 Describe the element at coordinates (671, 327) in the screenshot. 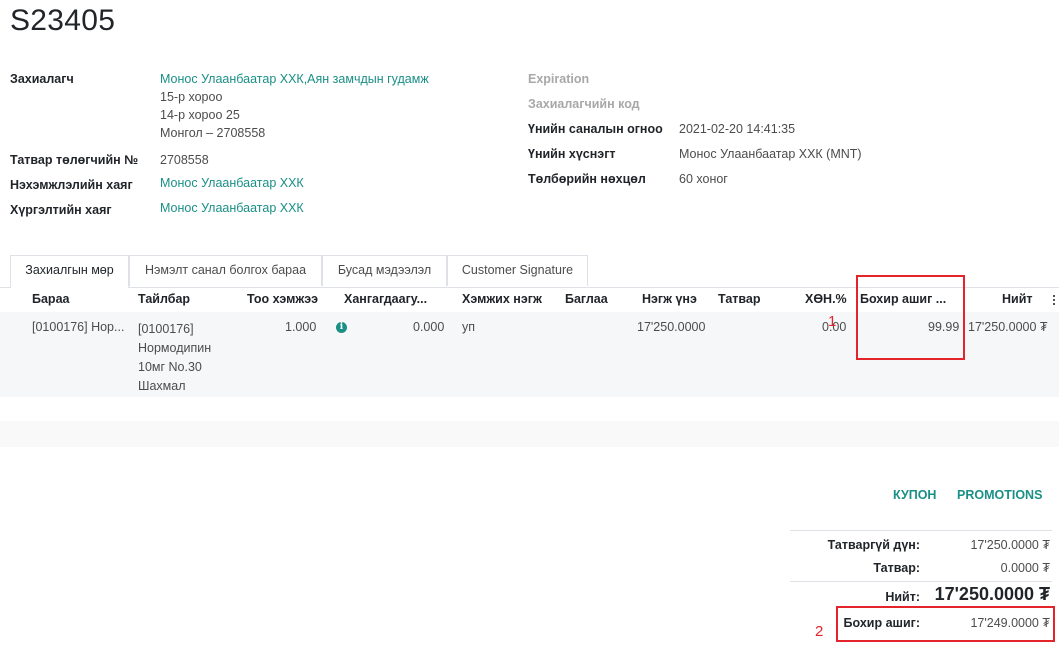

I see `line-unit-price: 17'250.0000` at that location.